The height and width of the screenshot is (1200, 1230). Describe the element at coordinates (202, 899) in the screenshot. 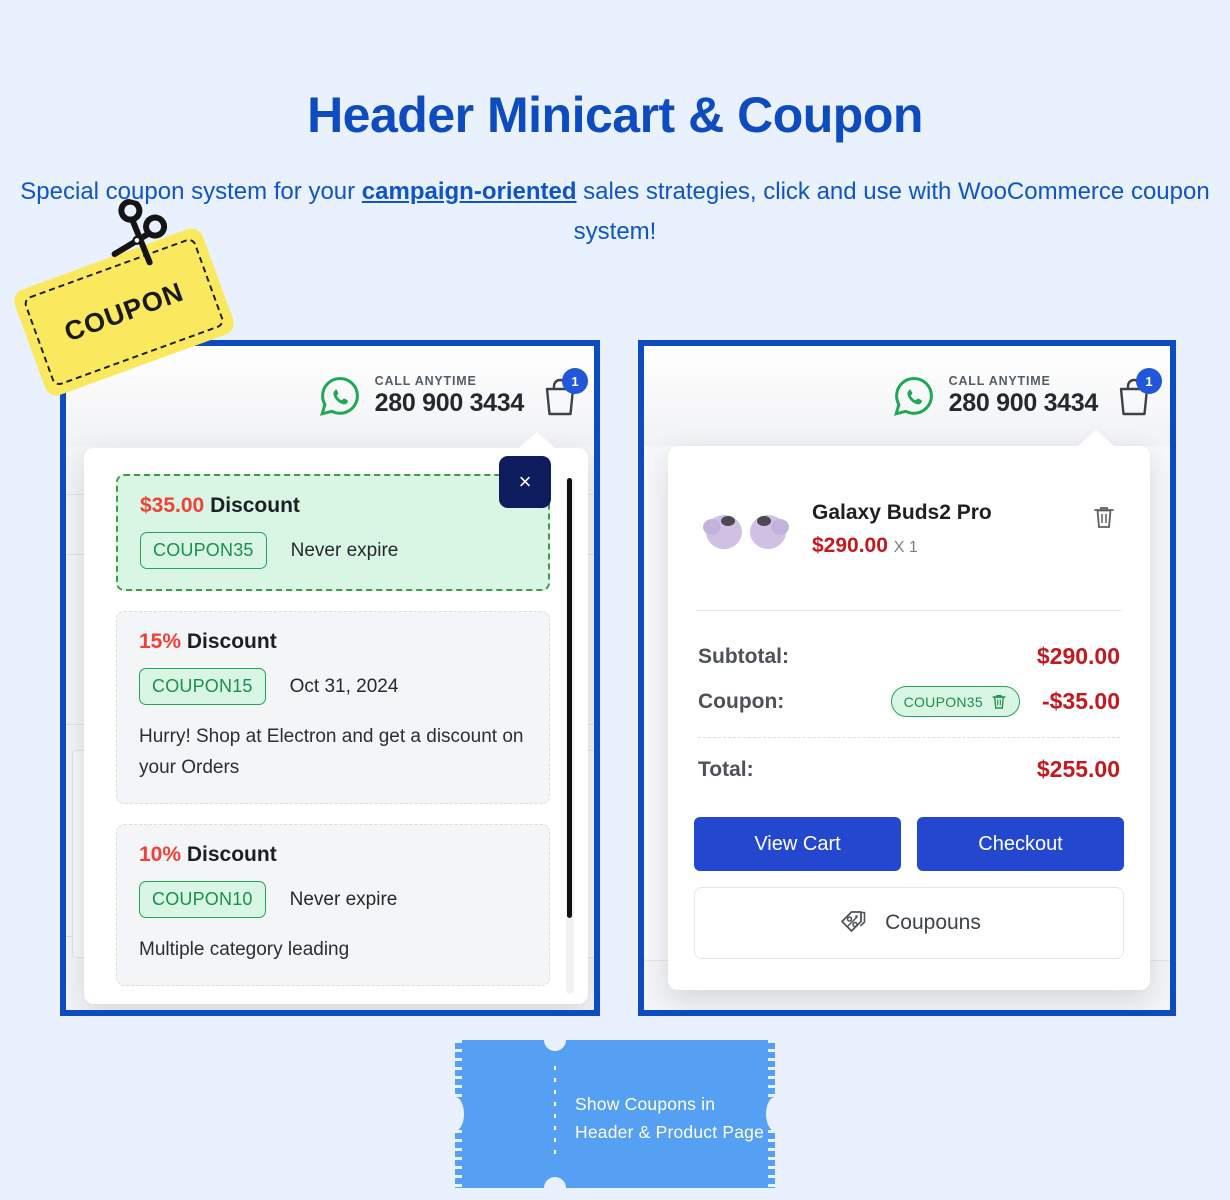

I see `coupon-code: COUPON10` at that location.